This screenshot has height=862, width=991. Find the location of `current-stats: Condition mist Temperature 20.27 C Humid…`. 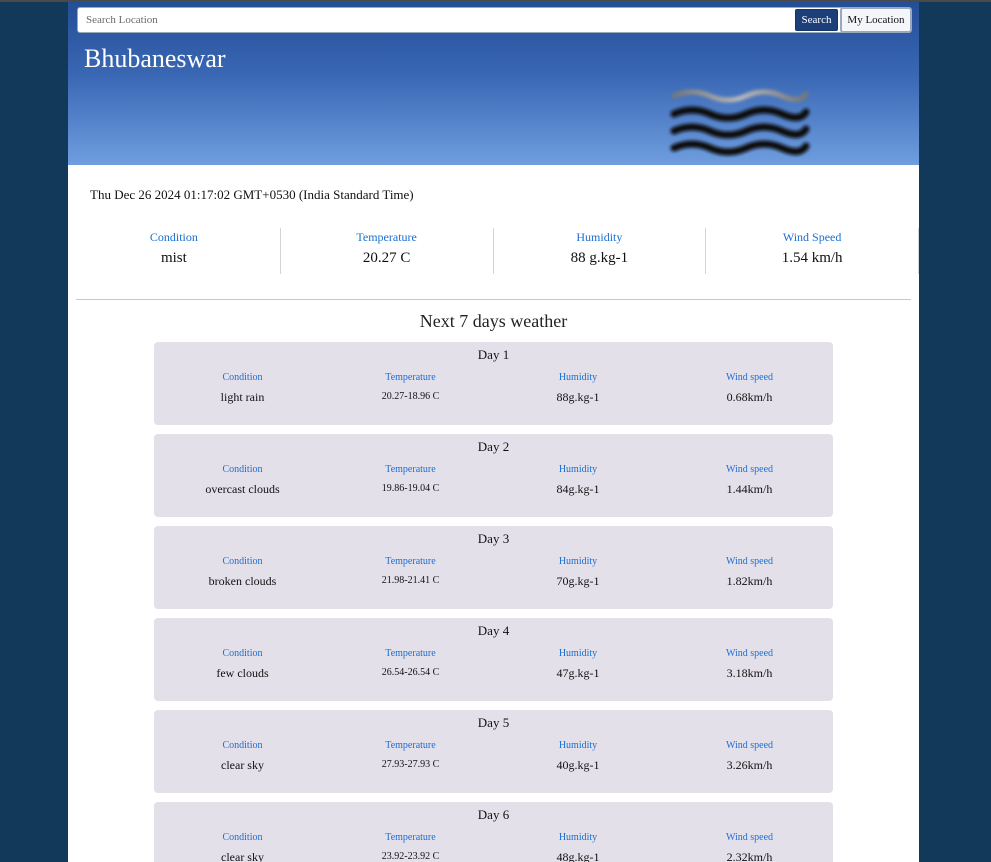

current-stats: Condition mist Temperature 20.27 C Humid… is located at coordinates (493, 251).